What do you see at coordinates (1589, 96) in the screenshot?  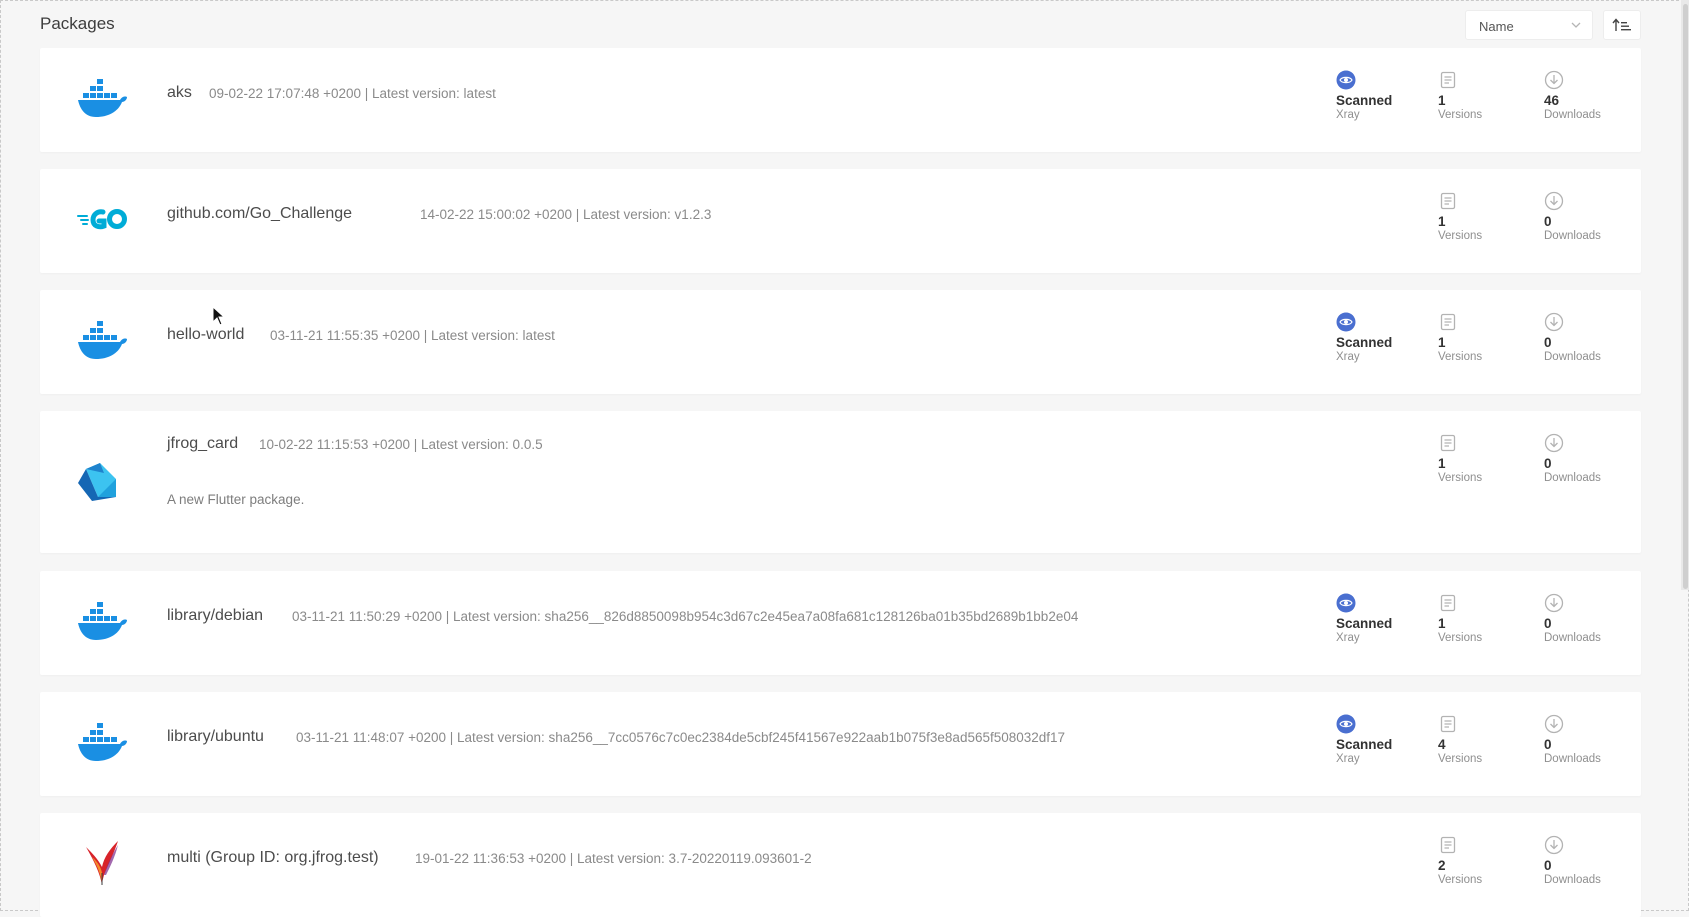 I see `downloads-stat: 46 Downloads` at bounding box center [1589, 96].